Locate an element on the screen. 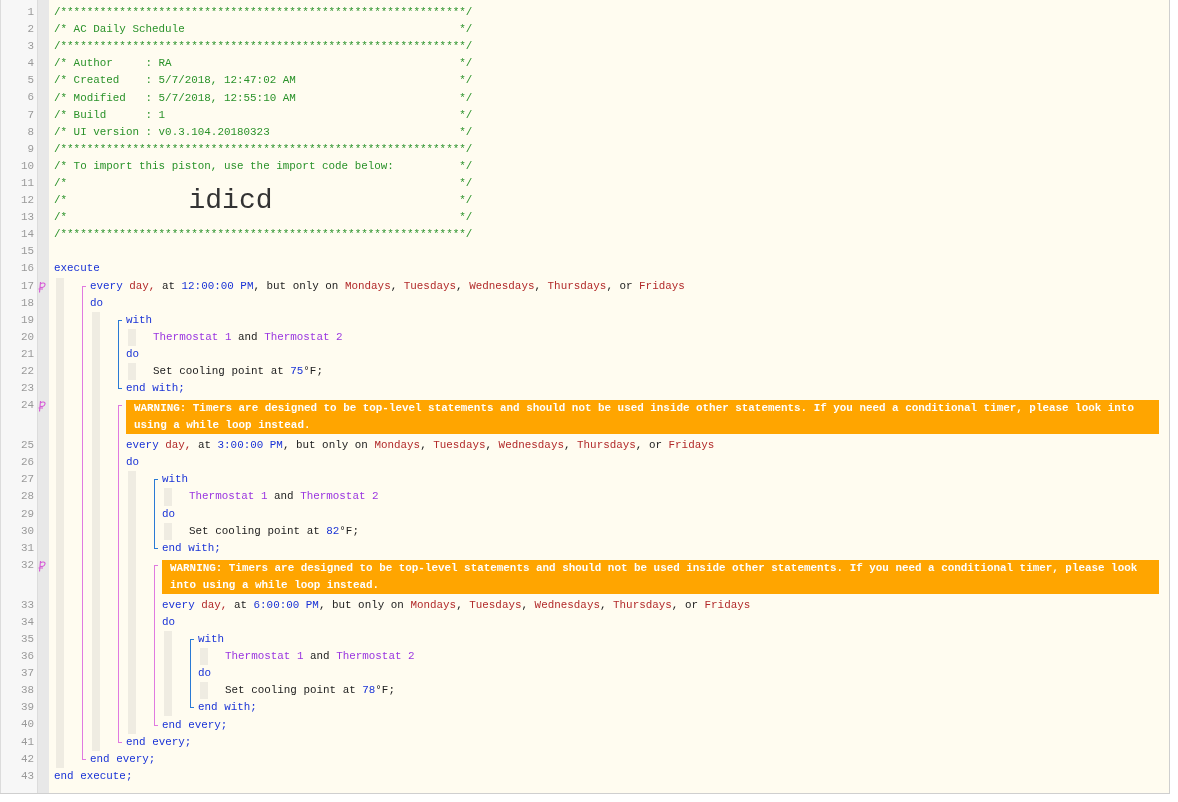 This screenshot has height=802, width=1178. comment-text: /* Created : 5/7/2018, 12:47:02 AM is located at coordinates (175, 81).